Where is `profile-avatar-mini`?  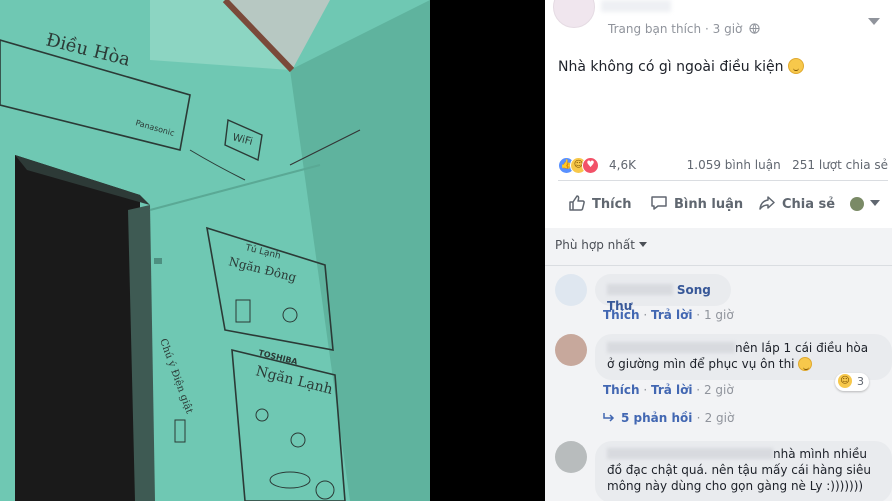 profile-avatar-mini is located at coordinates (857, 204).